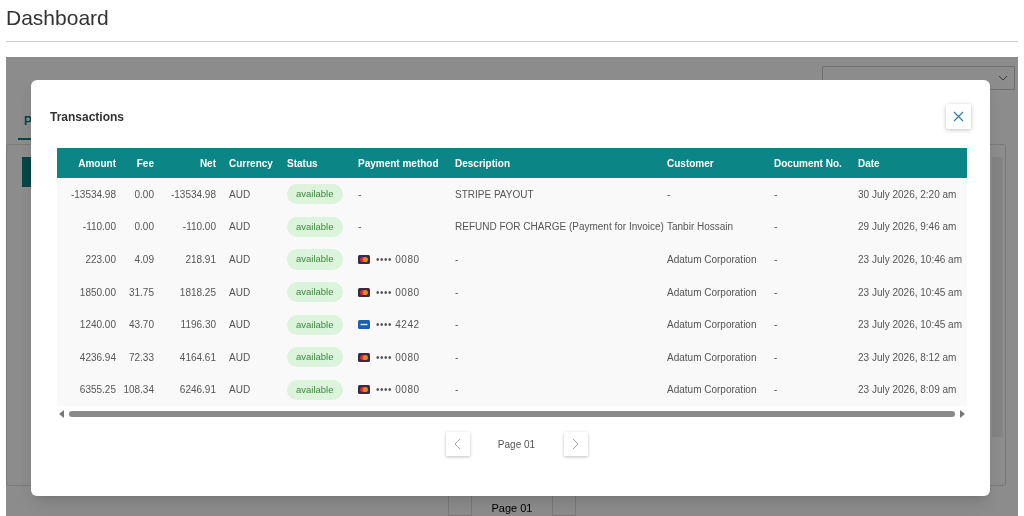 The image size is (1024, 516). What do you see at coordinates (197, 357) in the screenshot?
I see `table-cell: 4164.61` at bounding box center [197, 357].